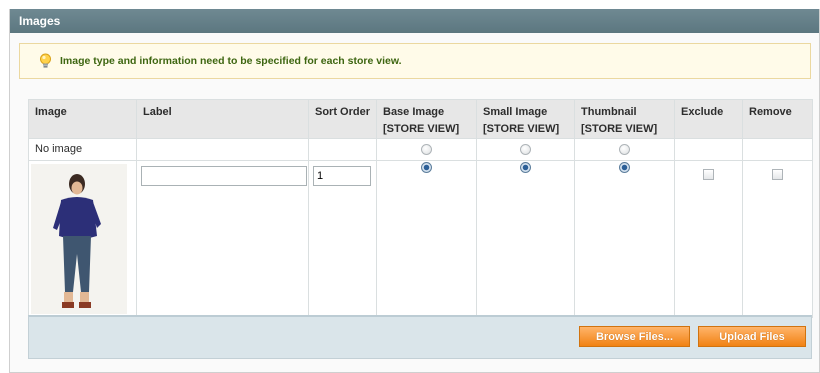 The height and width of the screenshot is (373, 820). Describe the element at coordinates (752, 336) in the screenshot. I see `upload-files-button: Upload Files` at that location.